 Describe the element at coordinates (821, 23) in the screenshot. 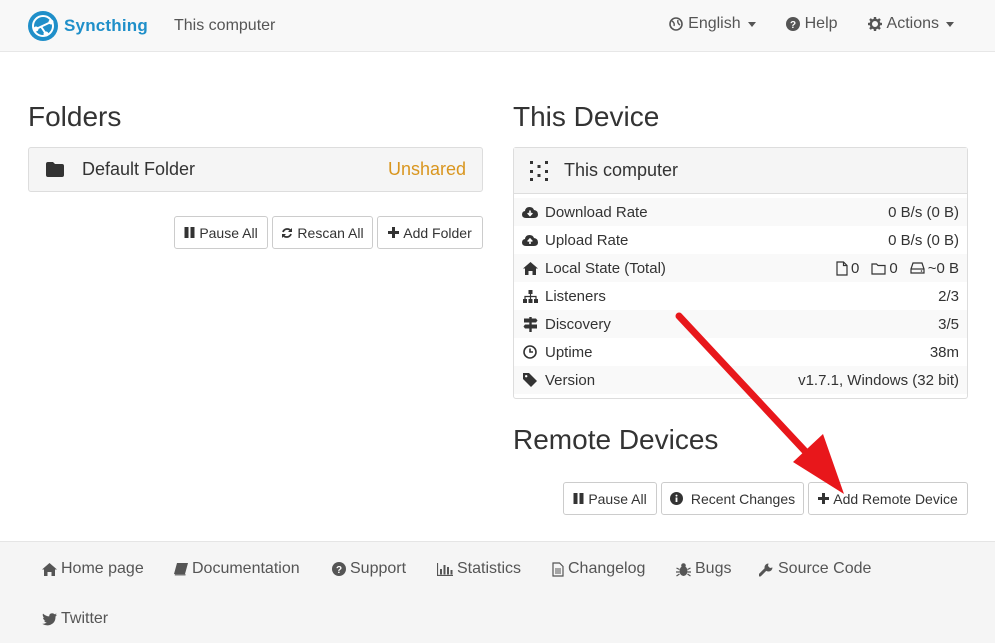

I see `help-label: Help` at that location.